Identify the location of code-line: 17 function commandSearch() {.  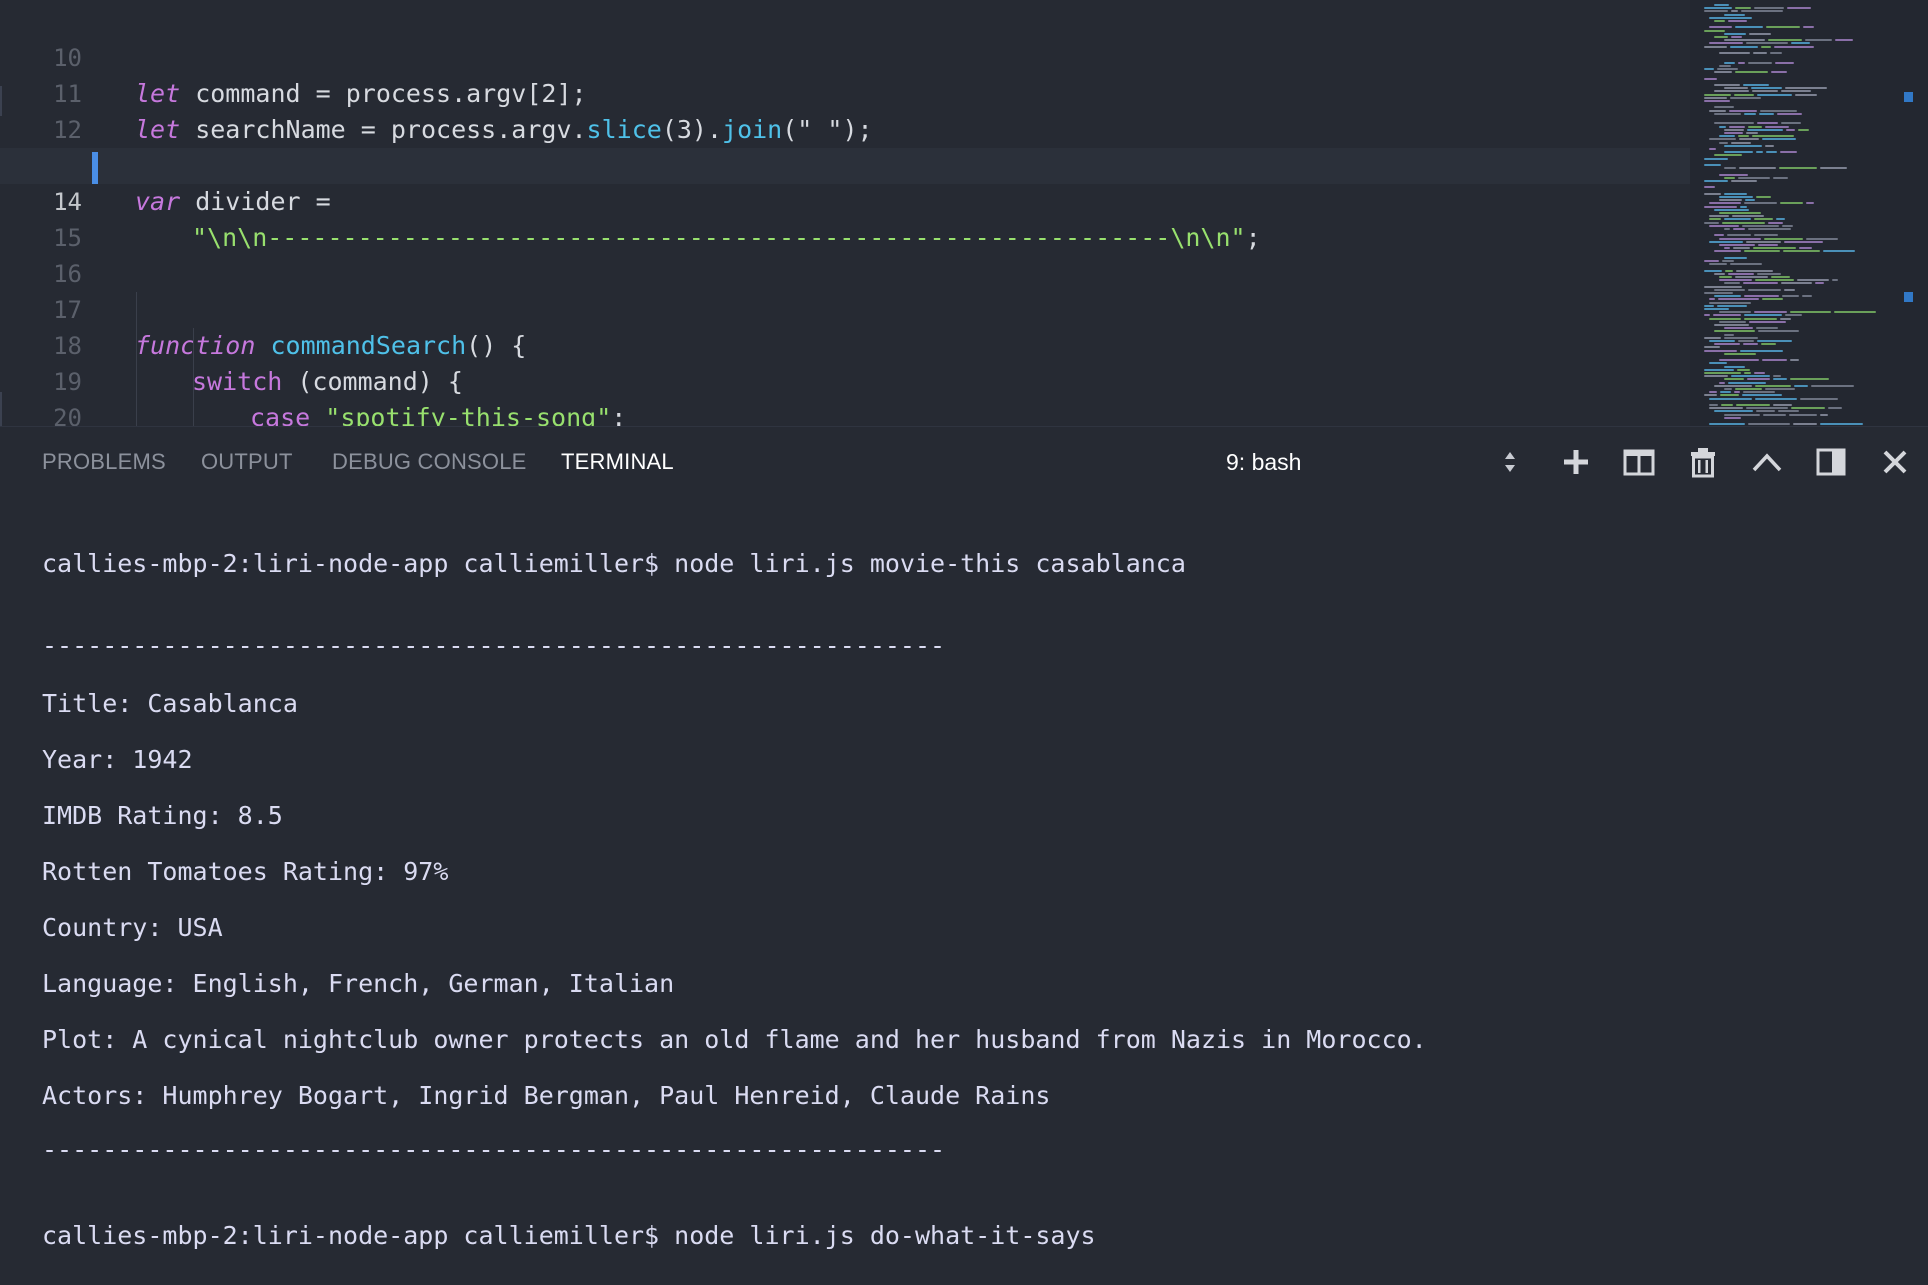
(845, 308).